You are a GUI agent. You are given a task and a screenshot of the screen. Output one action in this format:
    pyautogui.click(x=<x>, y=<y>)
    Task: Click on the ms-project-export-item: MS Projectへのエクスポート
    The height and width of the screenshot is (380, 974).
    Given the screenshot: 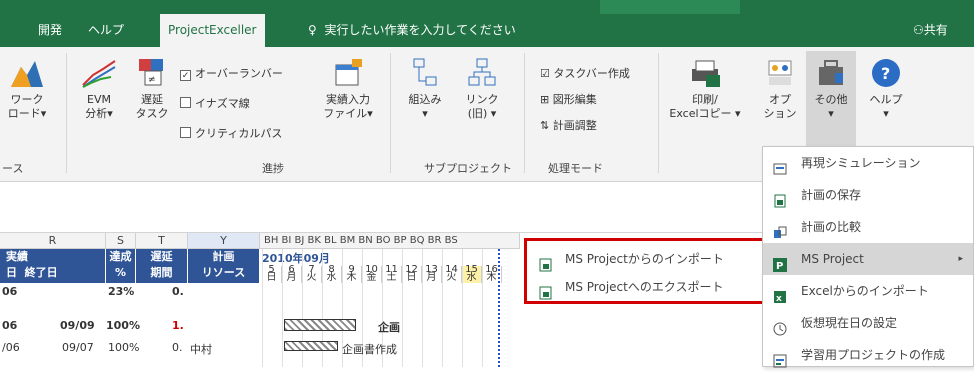 What is the action you would take?
    pyautogui.click(x=645, y=287)
    